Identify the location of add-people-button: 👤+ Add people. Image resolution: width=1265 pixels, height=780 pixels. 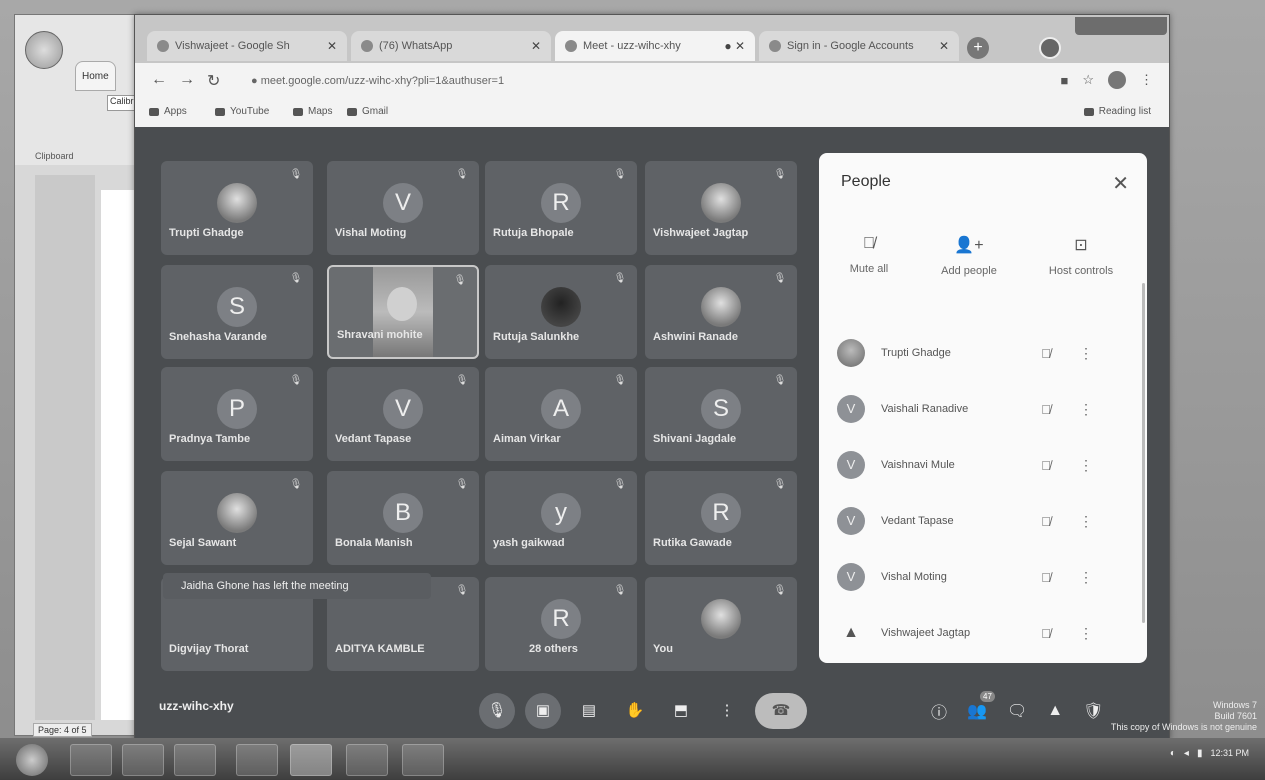
(969, 256).